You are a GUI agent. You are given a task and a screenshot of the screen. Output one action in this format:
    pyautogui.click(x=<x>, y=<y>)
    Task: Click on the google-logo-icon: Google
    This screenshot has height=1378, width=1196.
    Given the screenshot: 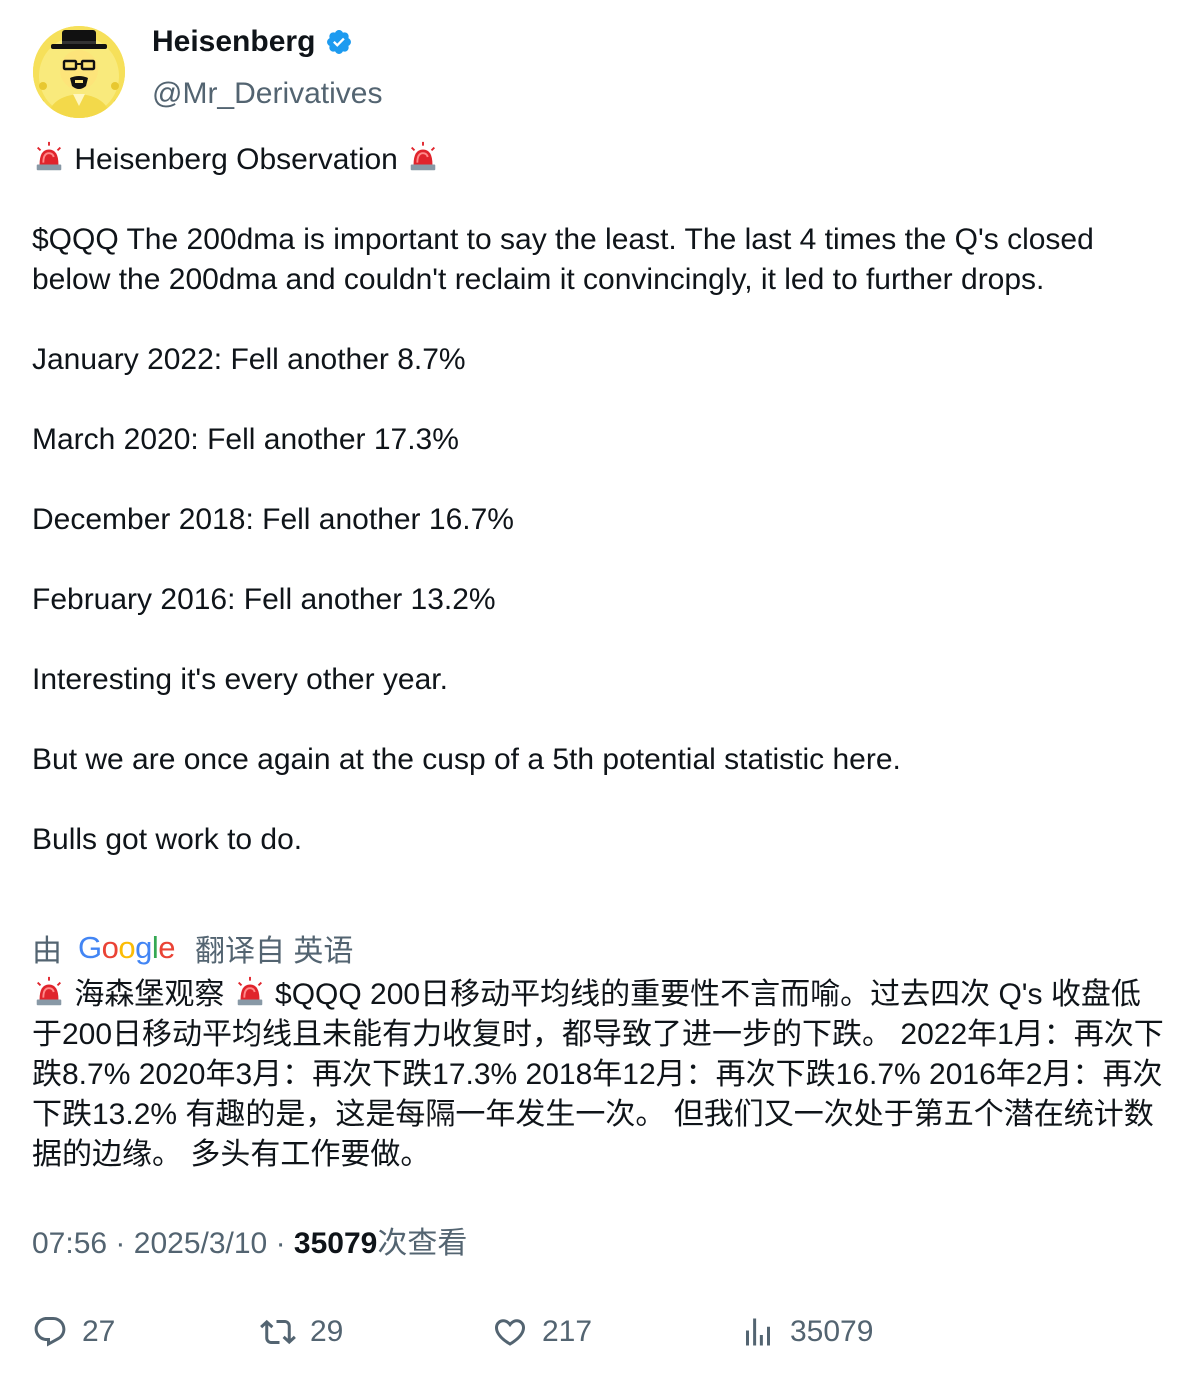 What is the action you would take?
    pyautogui.click(x=127, y=947)
    